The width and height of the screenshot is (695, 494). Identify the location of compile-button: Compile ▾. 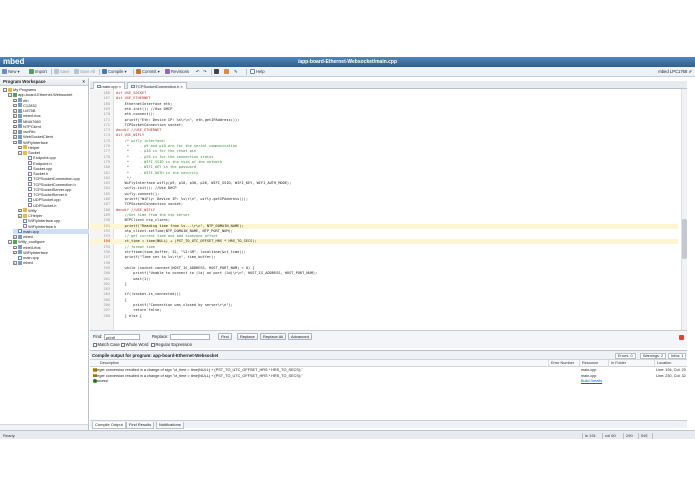
(114, 72).